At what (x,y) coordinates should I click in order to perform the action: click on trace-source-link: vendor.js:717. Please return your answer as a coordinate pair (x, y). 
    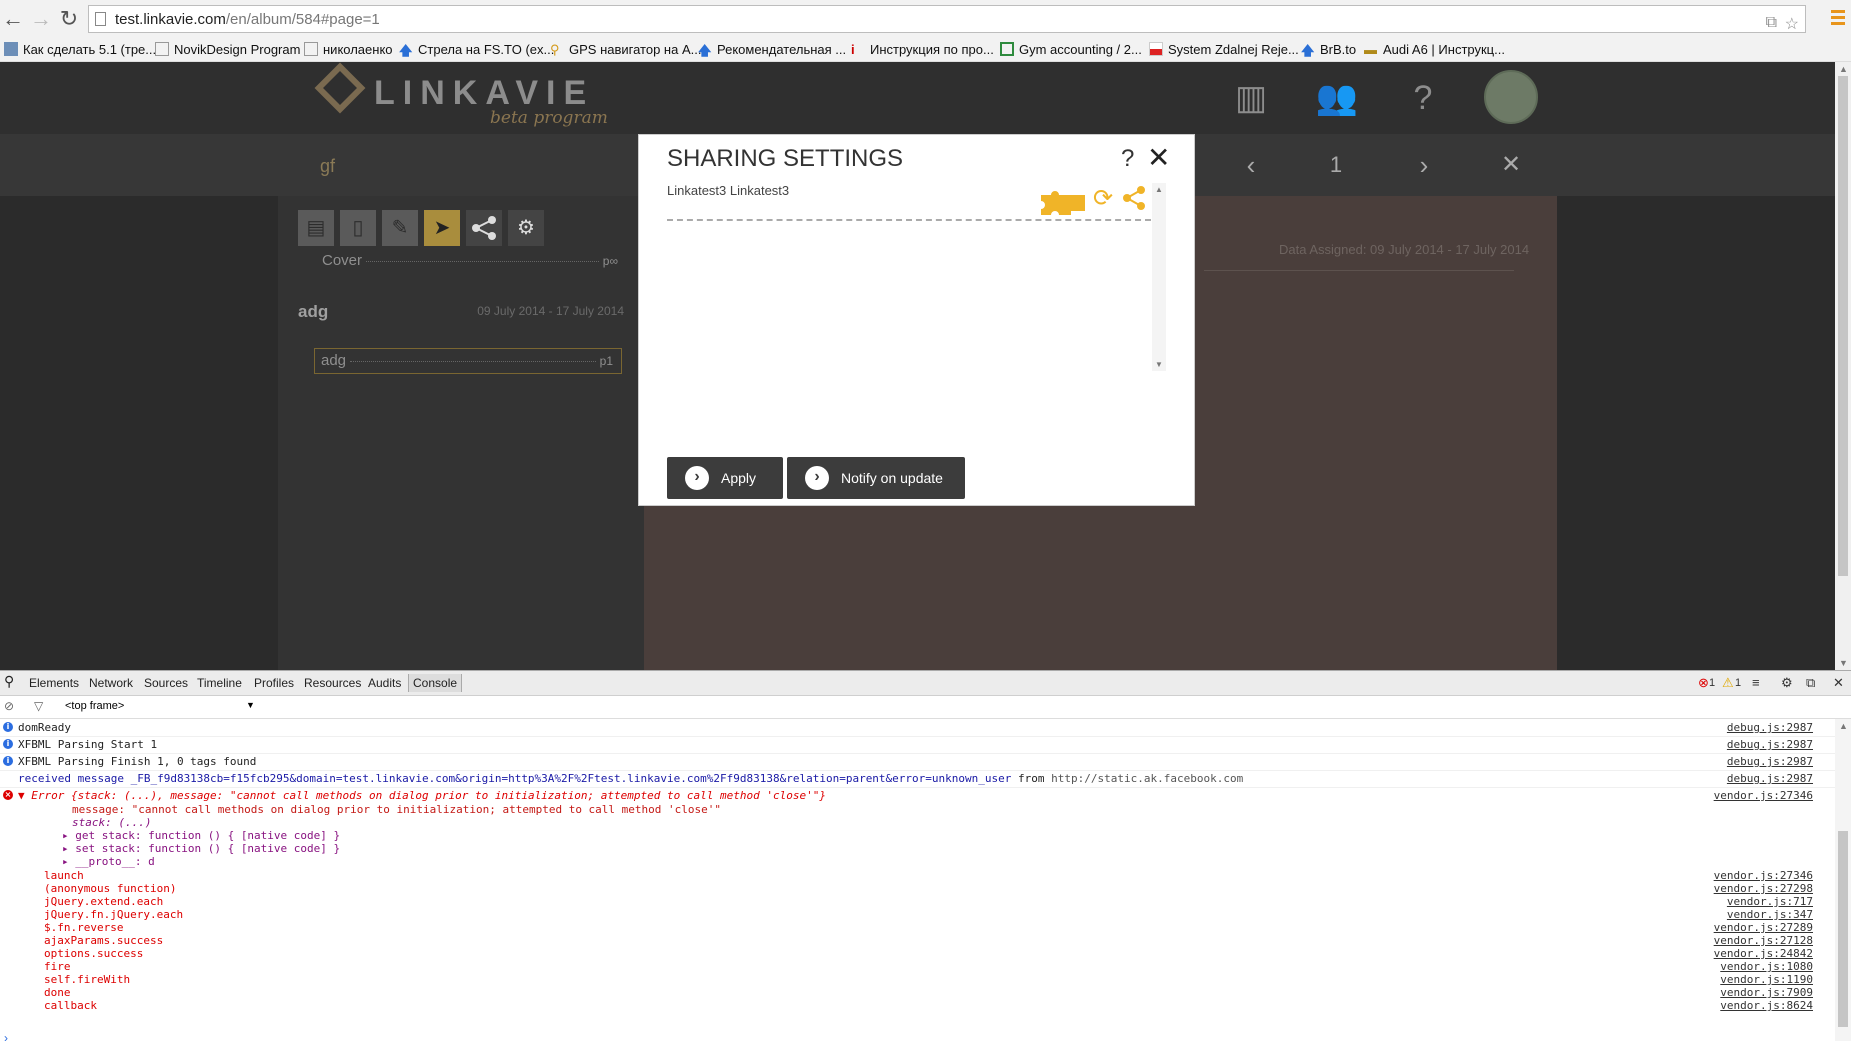
    Looking at the image, I should click on (1770, 901).